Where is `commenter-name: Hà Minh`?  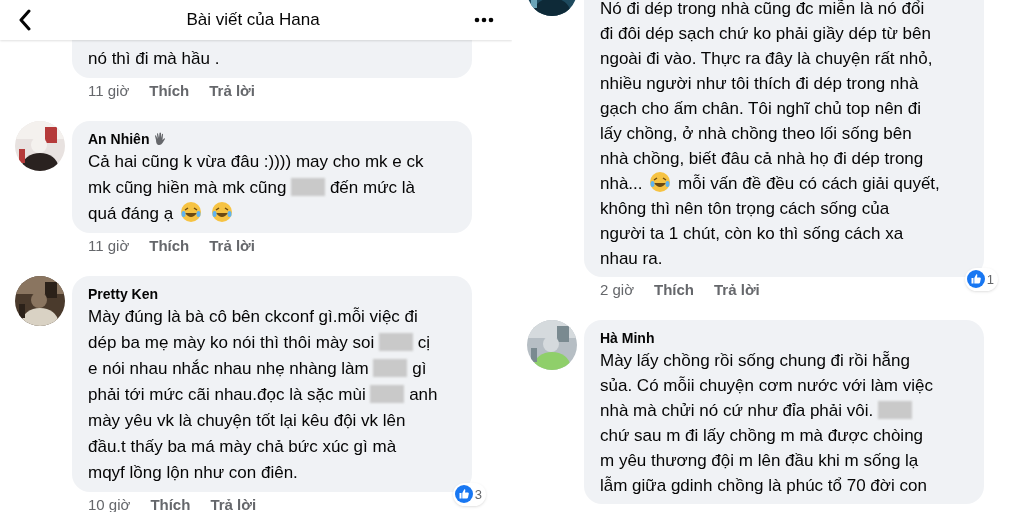
commenter-name: Hà Minh is located at coordinates (627, 338).